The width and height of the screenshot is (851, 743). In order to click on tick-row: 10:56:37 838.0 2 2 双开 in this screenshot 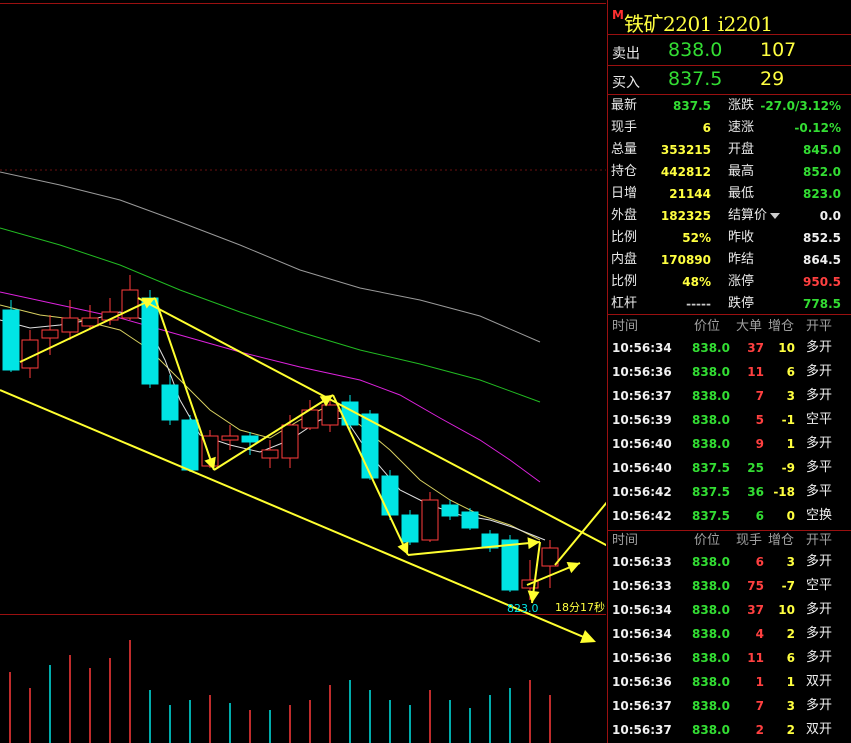, I will do `click(729, 730)`.